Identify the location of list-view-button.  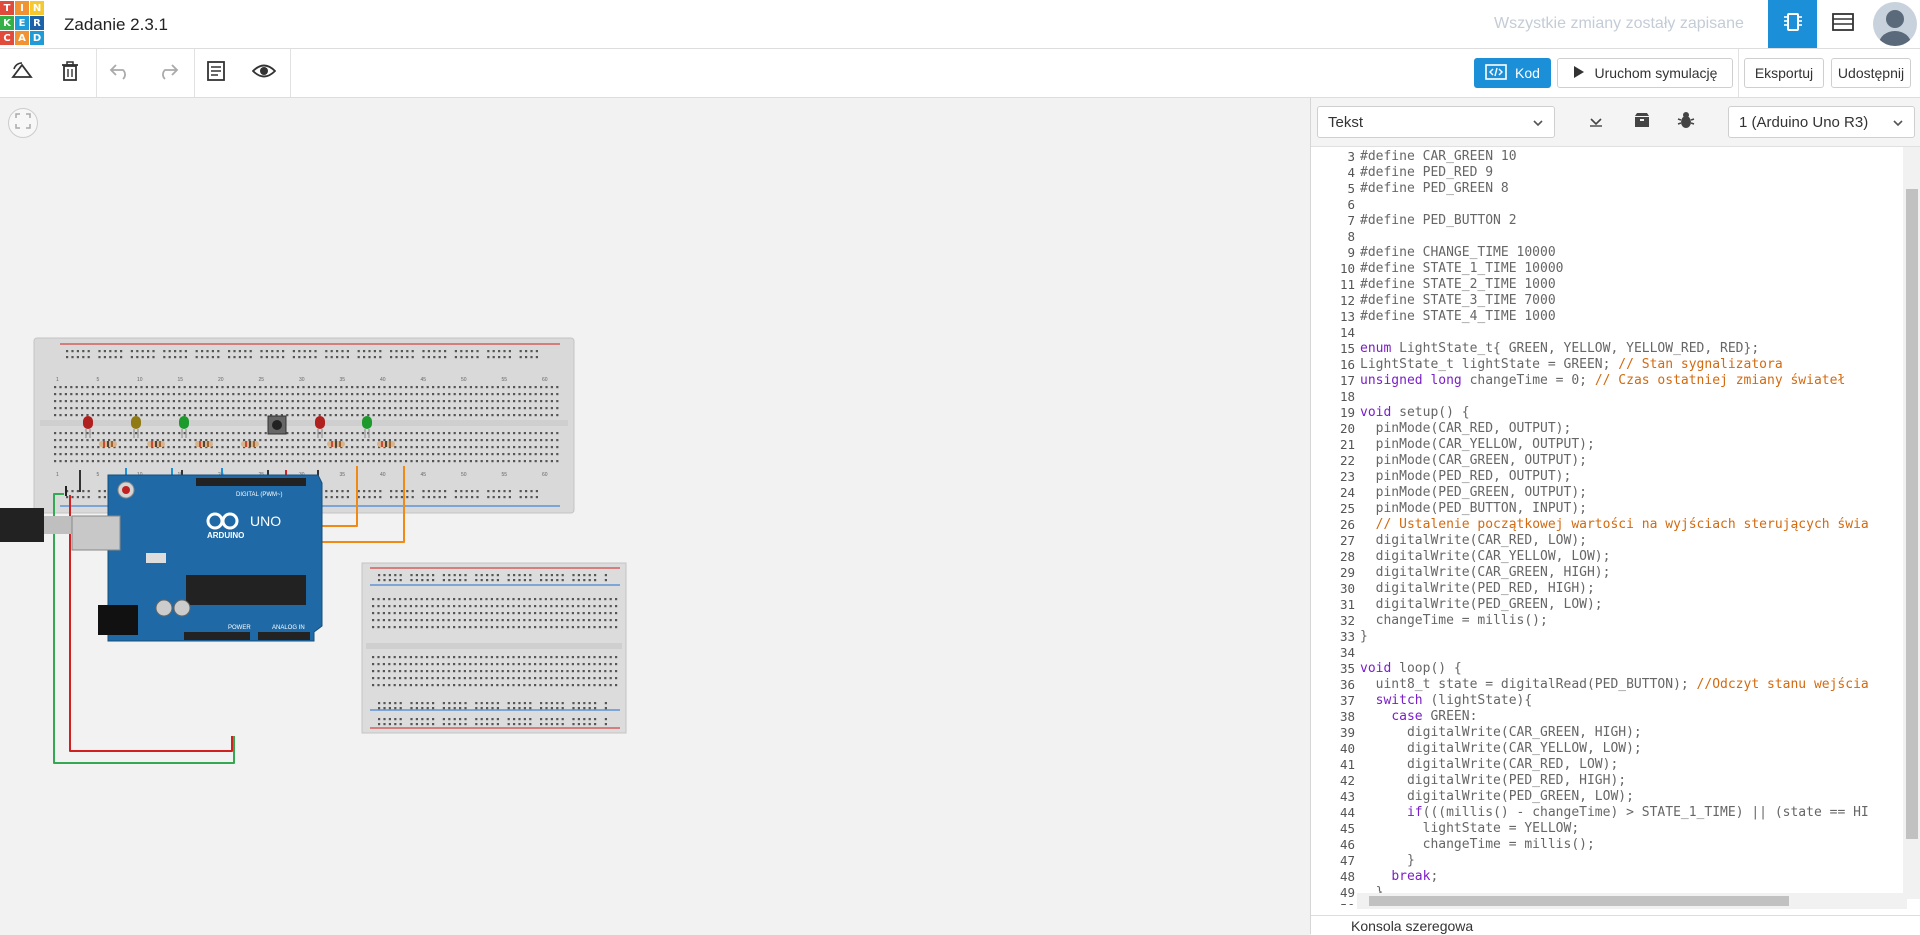
(1842, 24).